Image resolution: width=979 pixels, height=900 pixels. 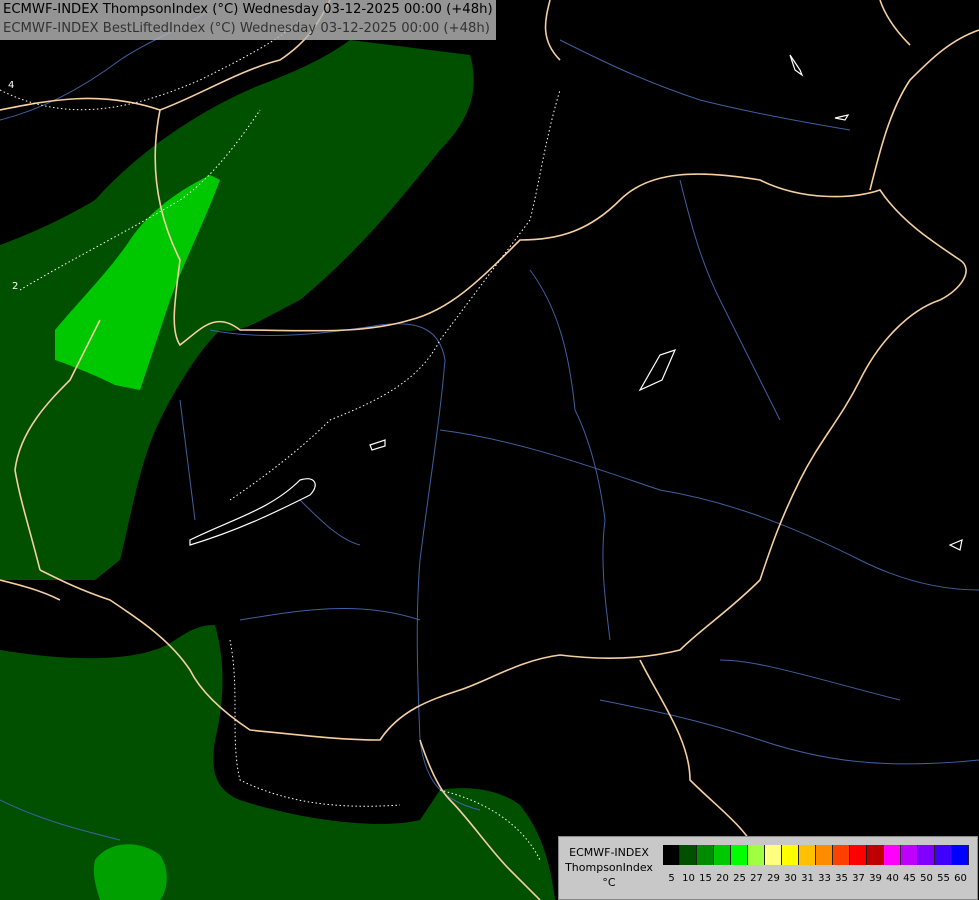 What do you see at coordinates (943, 878) in the screenshot?
I see `legend-tick: 55` at bounding box center [943, 878].